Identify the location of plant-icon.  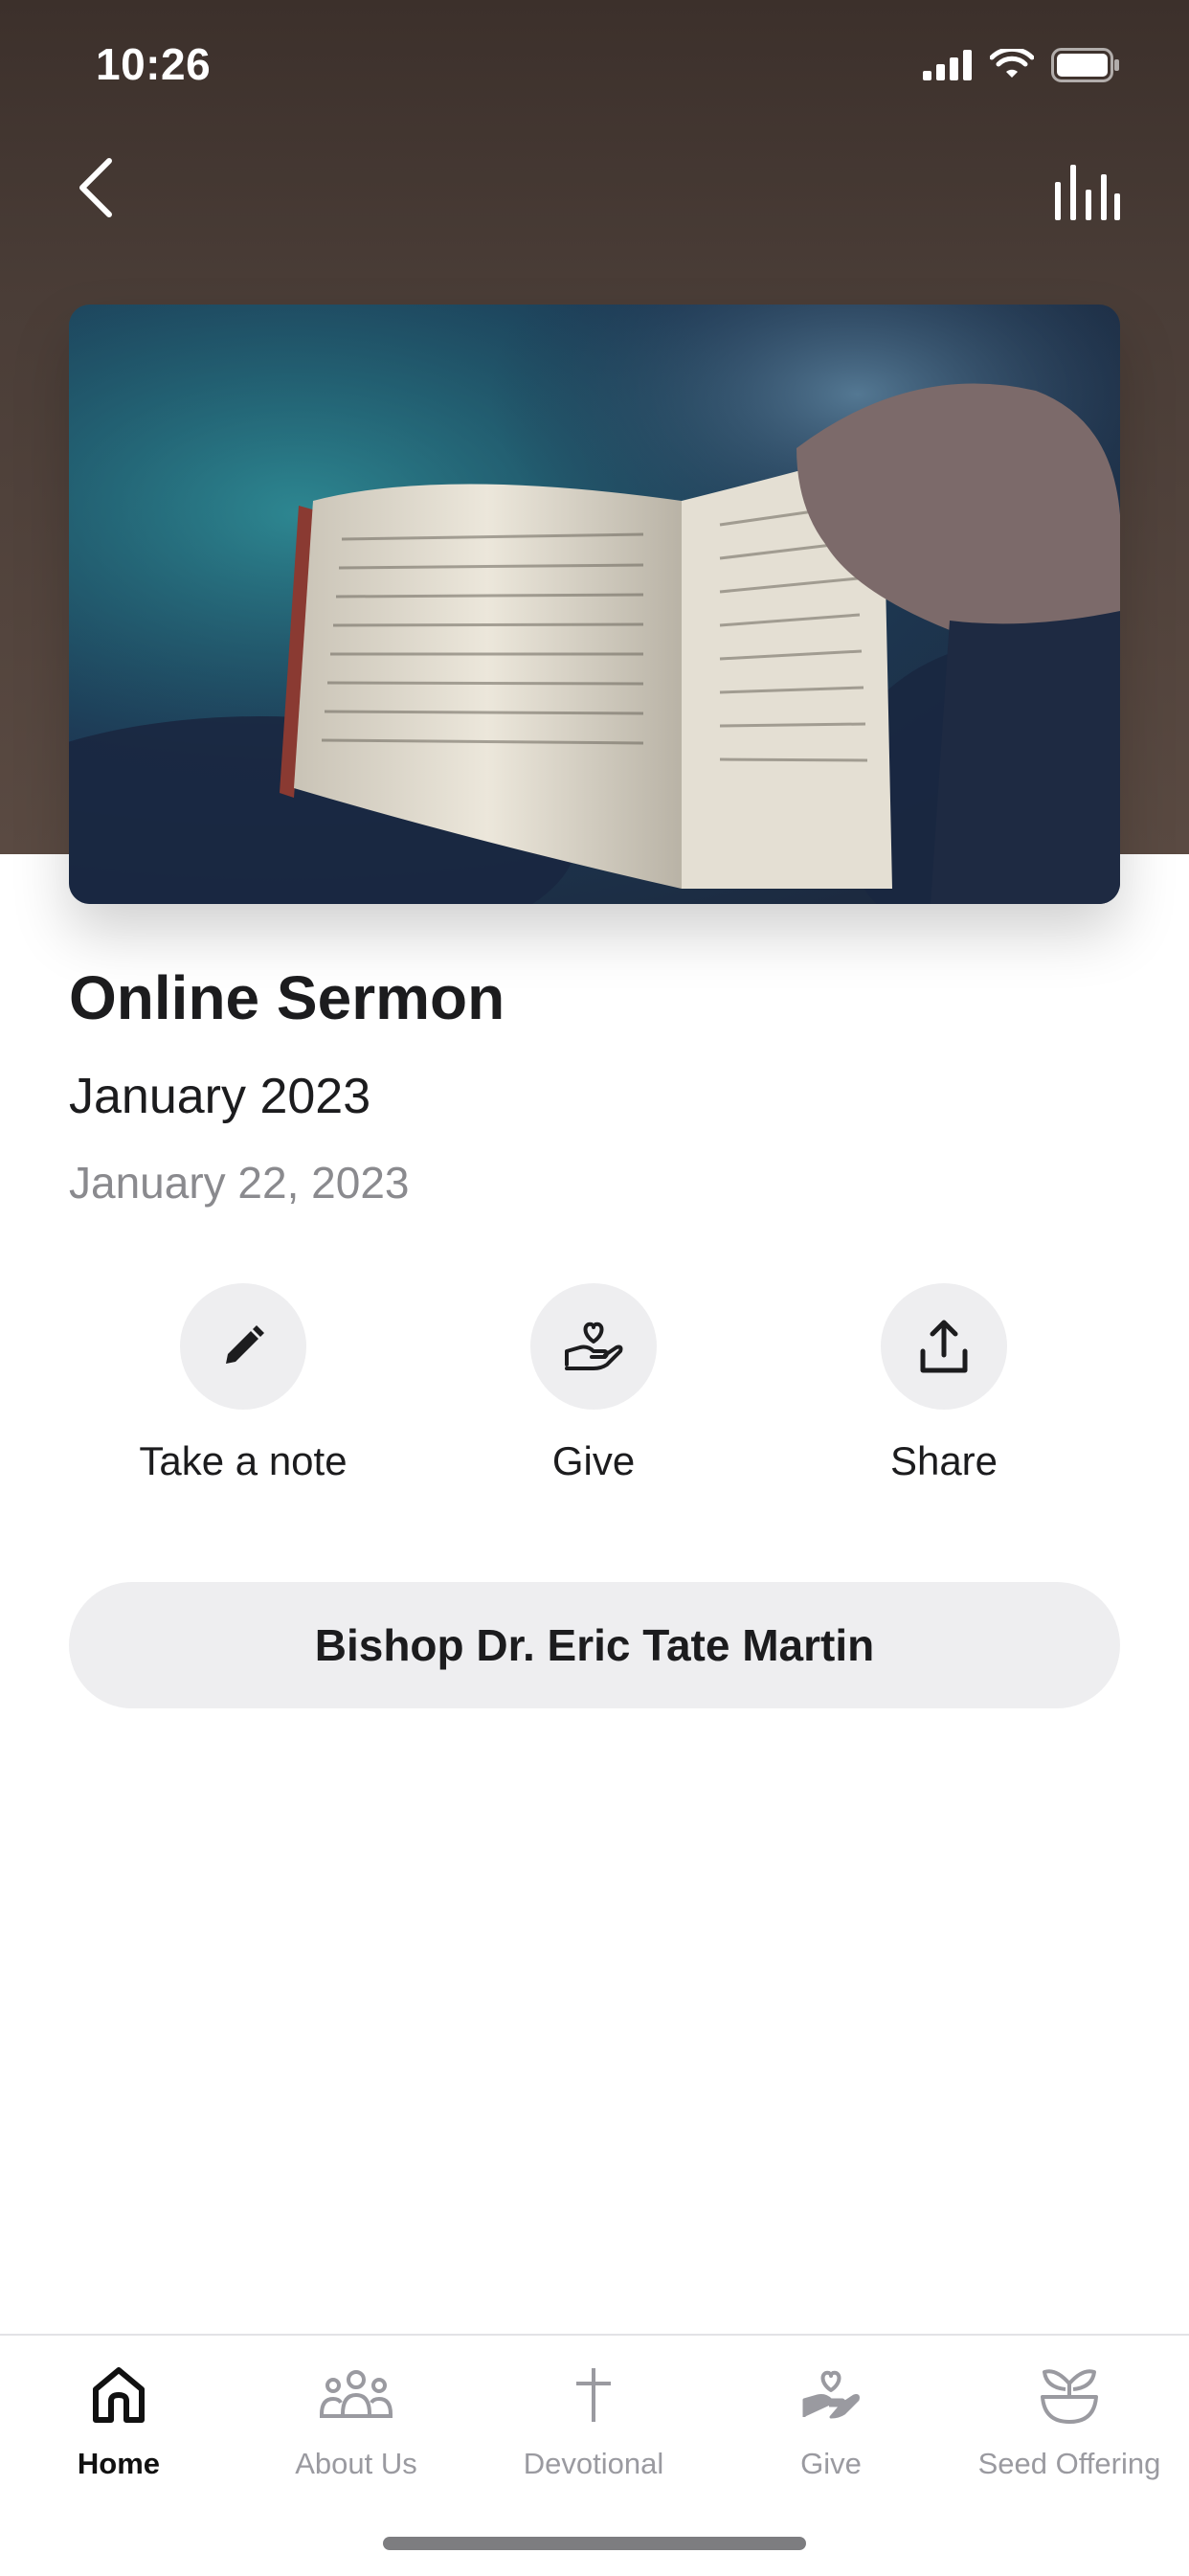
(1069, 2396).